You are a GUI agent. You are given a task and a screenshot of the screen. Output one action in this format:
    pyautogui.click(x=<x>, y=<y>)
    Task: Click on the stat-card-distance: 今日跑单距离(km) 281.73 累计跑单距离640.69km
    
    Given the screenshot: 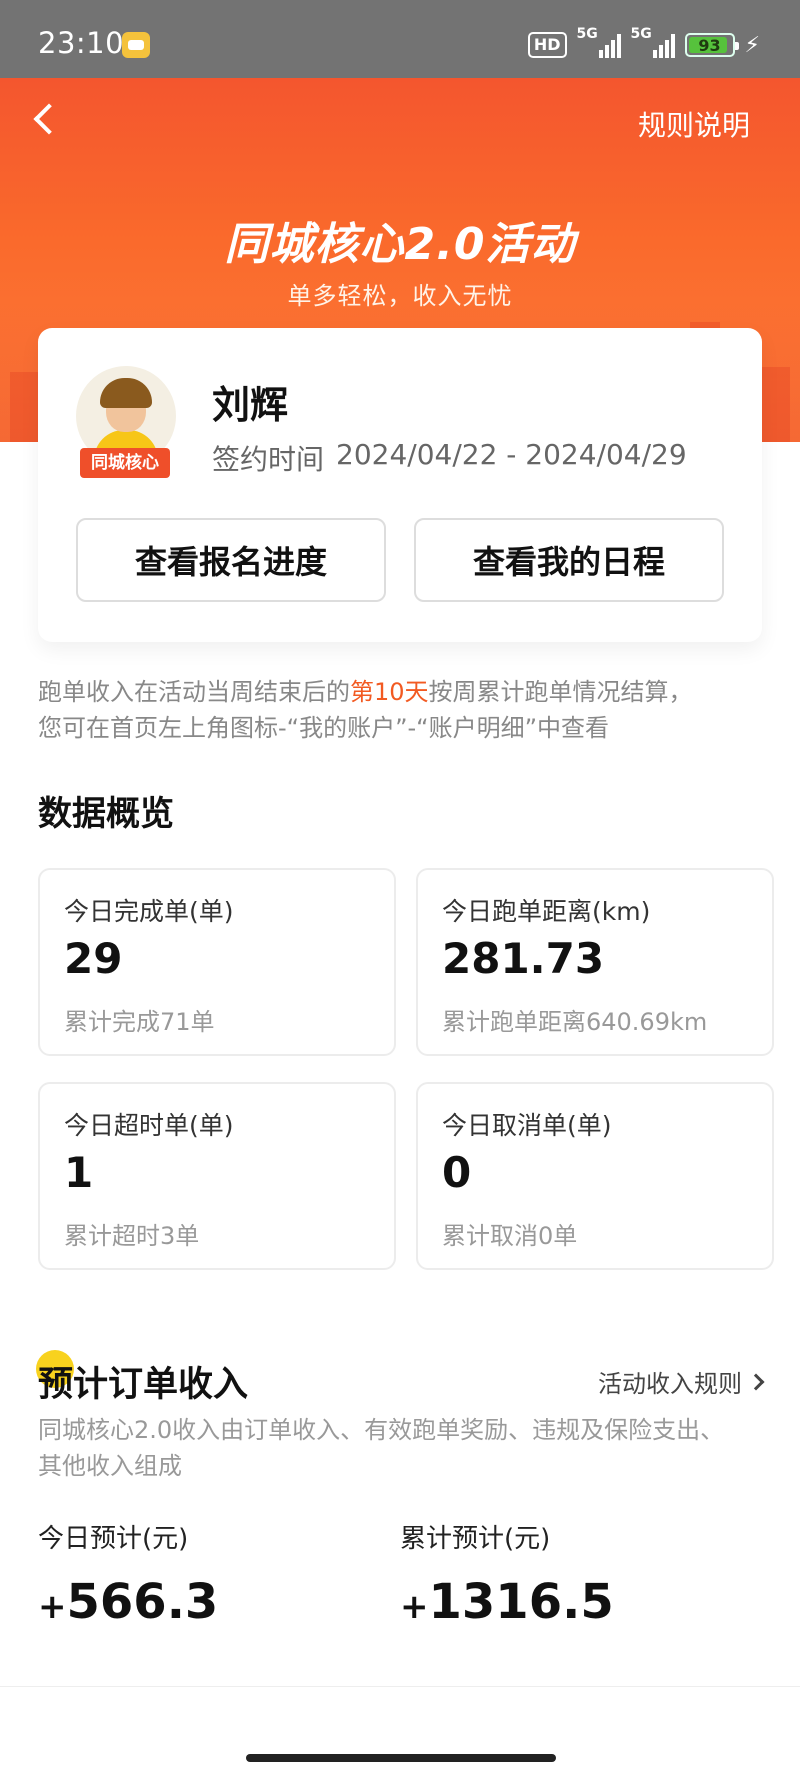 What is the action you would take?
    pyautogui.click(x=595, y=962)
    